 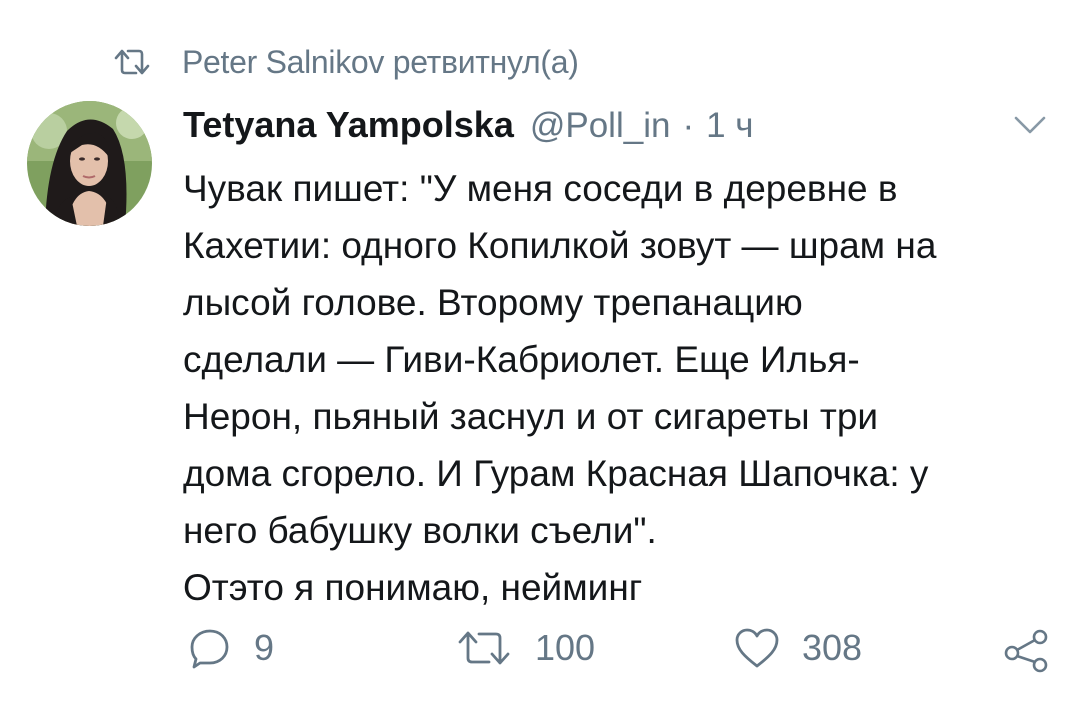 I want to click on share-button, so click(x=1027, y=650).